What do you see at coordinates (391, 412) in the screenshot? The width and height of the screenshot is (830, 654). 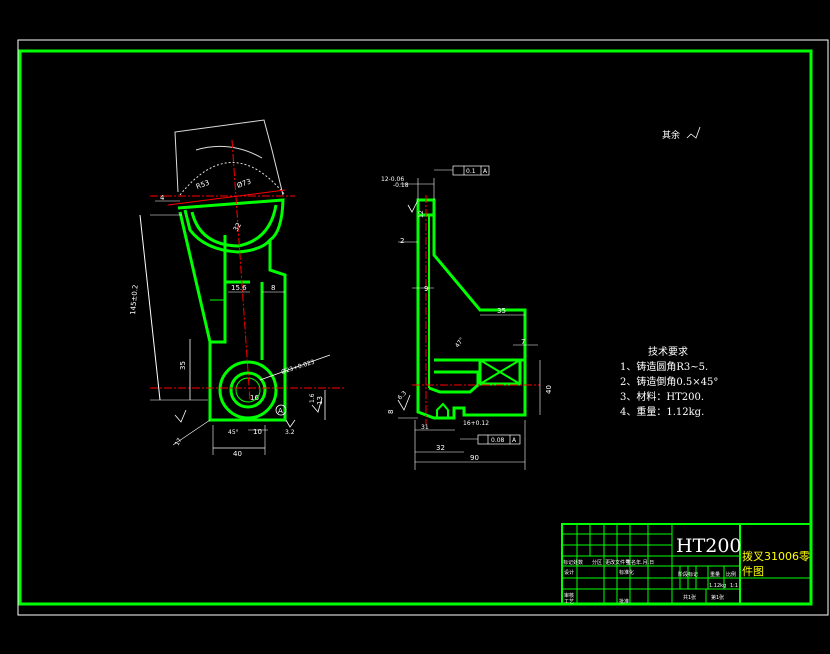 I see `dim-8b: 8` at bounding box center [391, 412].